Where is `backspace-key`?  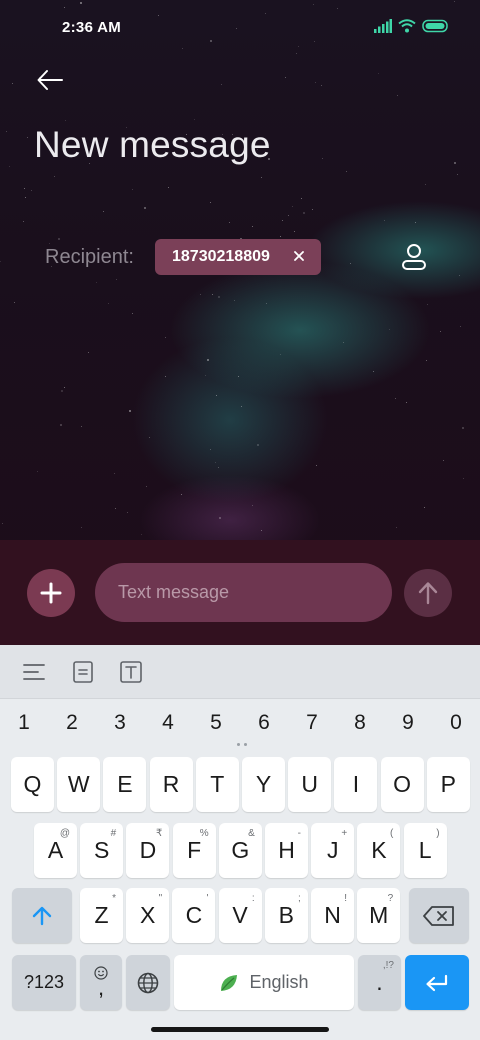
backspace-key is located at coordinates (439, 915).